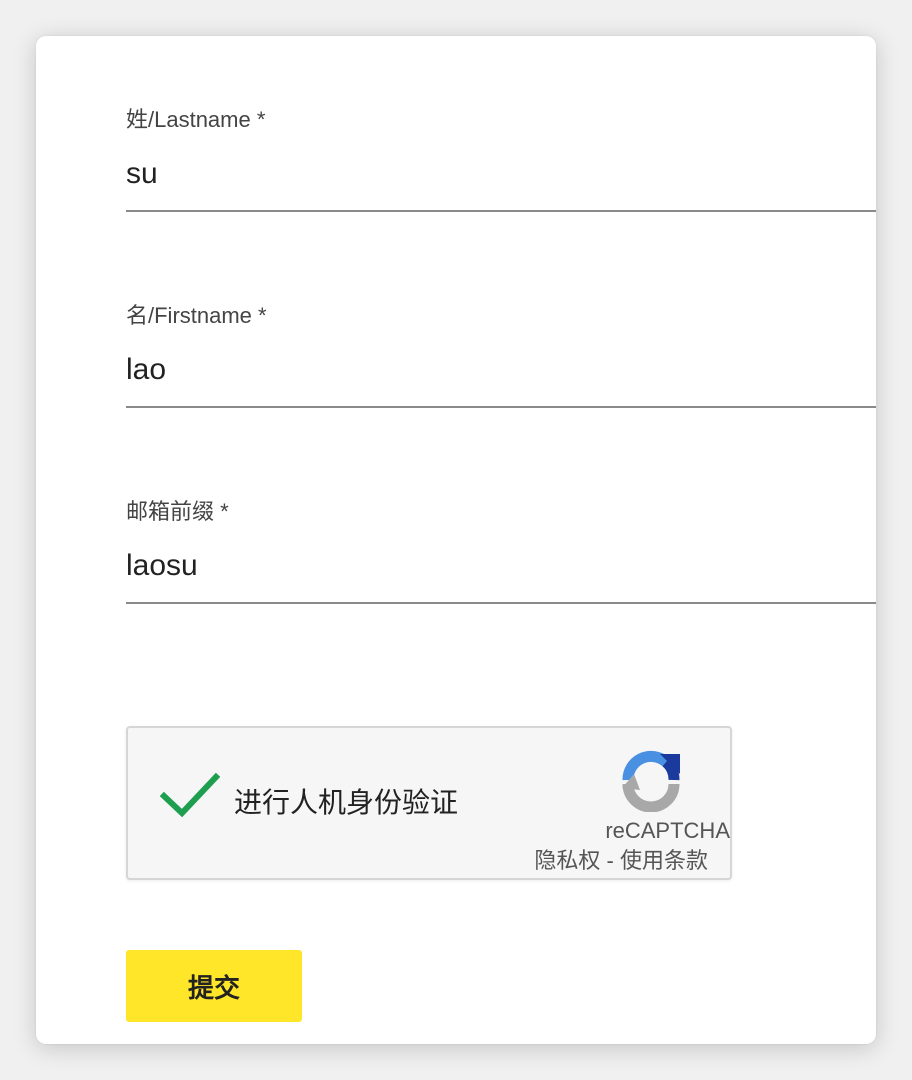 The height and width of the screenshot is (1080, 912). Describe the element at coordinates (196, 119) in the screenshot. I see `lastname-label: 姓/Lastname *` at that location.